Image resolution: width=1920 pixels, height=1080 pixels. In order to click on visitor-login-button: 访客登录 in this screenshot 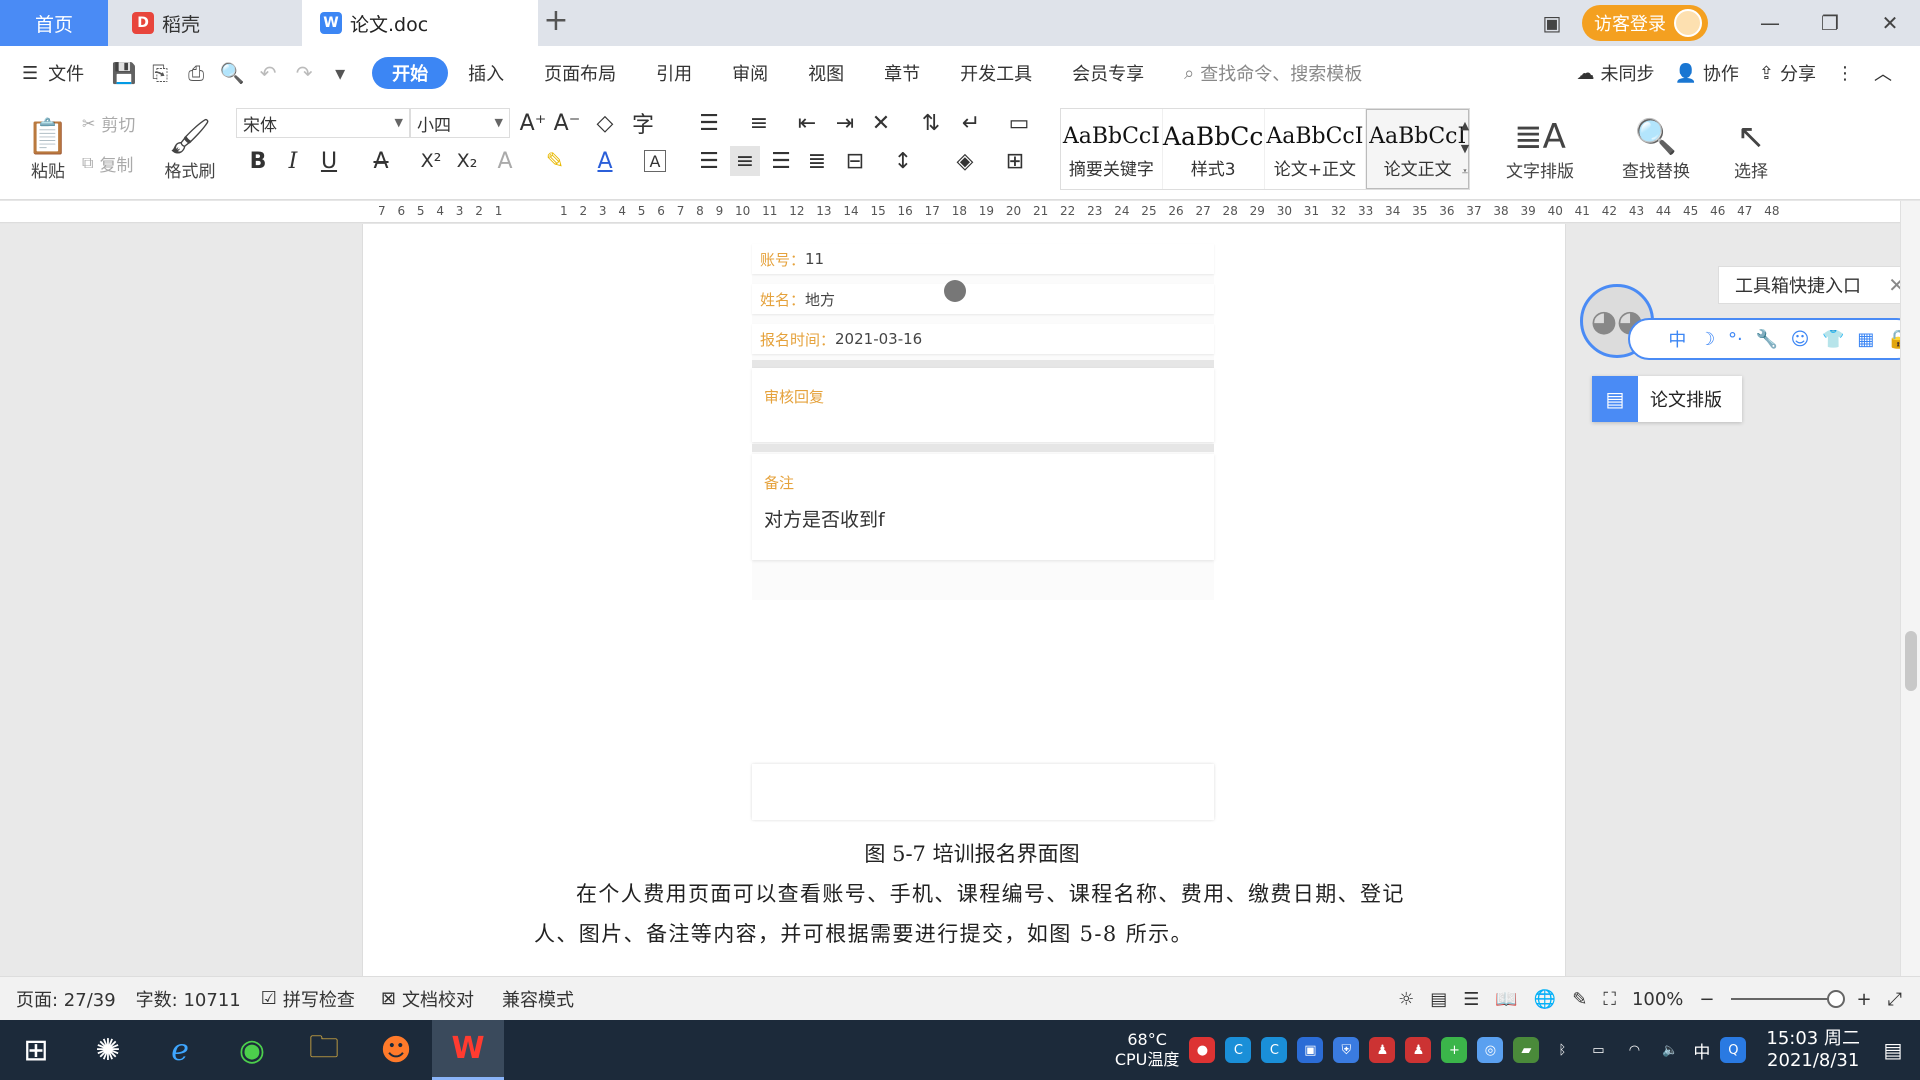, I will do `click(1645, 23)`.